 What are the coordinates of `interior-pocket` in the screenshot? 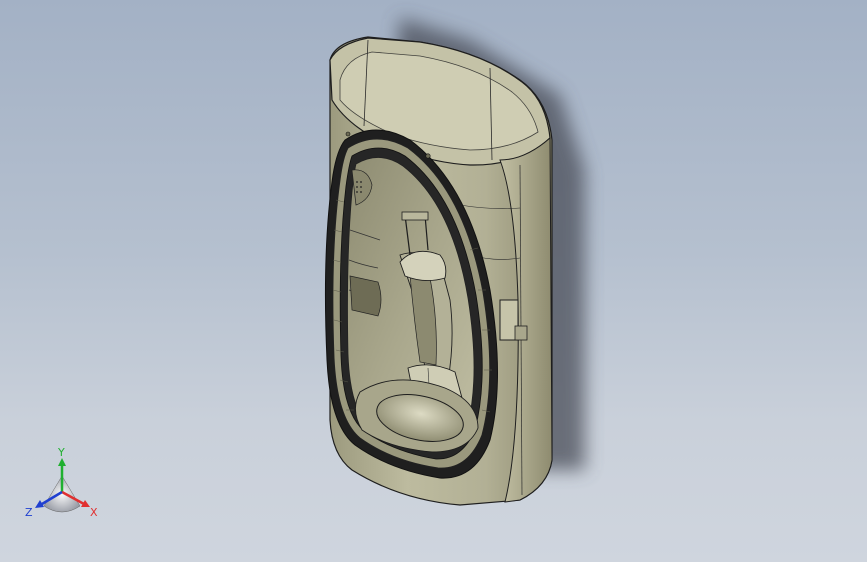 It's located at (365, 296).